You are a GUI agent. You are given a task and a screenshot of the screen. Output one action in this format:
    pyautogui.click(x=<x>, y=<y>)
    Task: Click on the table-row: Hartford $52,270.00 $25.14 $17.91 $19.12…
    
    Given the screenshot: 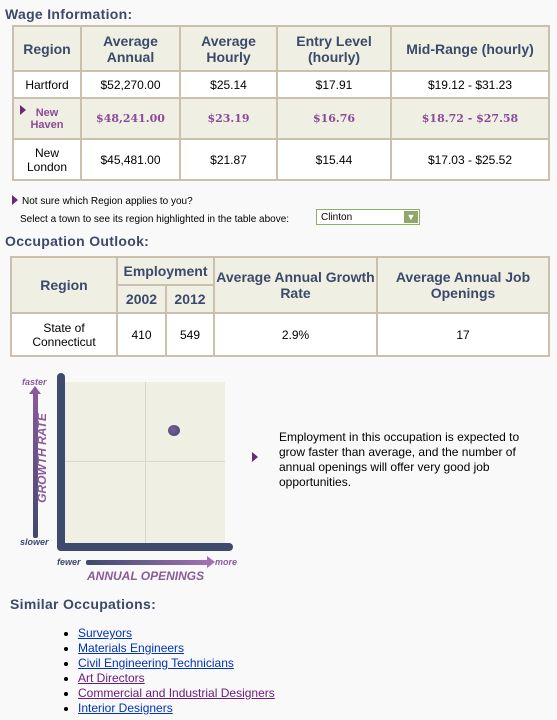 What is the action you would take?
    pyautogui.click(x=281, y=84)
    